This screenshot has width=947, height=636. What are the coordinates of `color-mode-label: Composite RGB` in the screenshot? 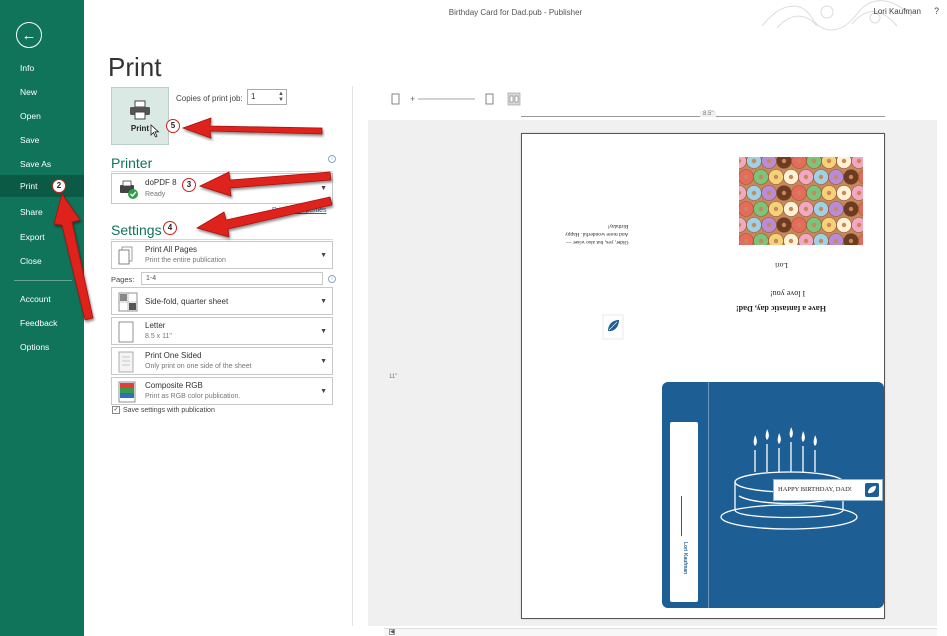 It's located at (174, 385).